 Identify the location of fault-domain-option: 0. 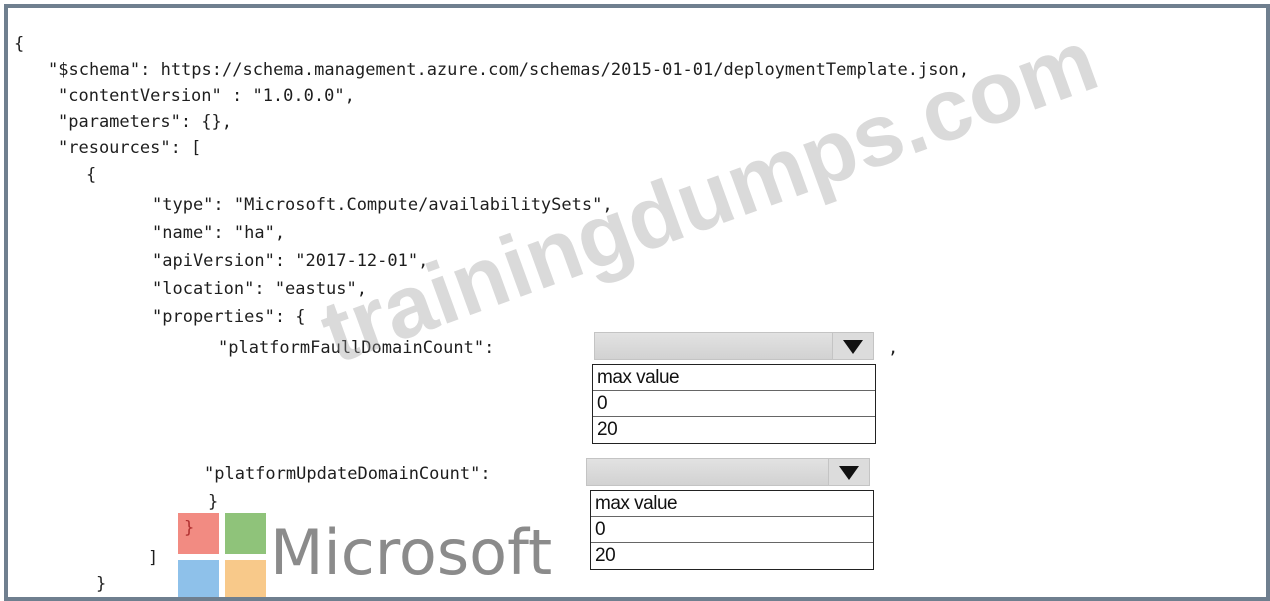
(734, 404).